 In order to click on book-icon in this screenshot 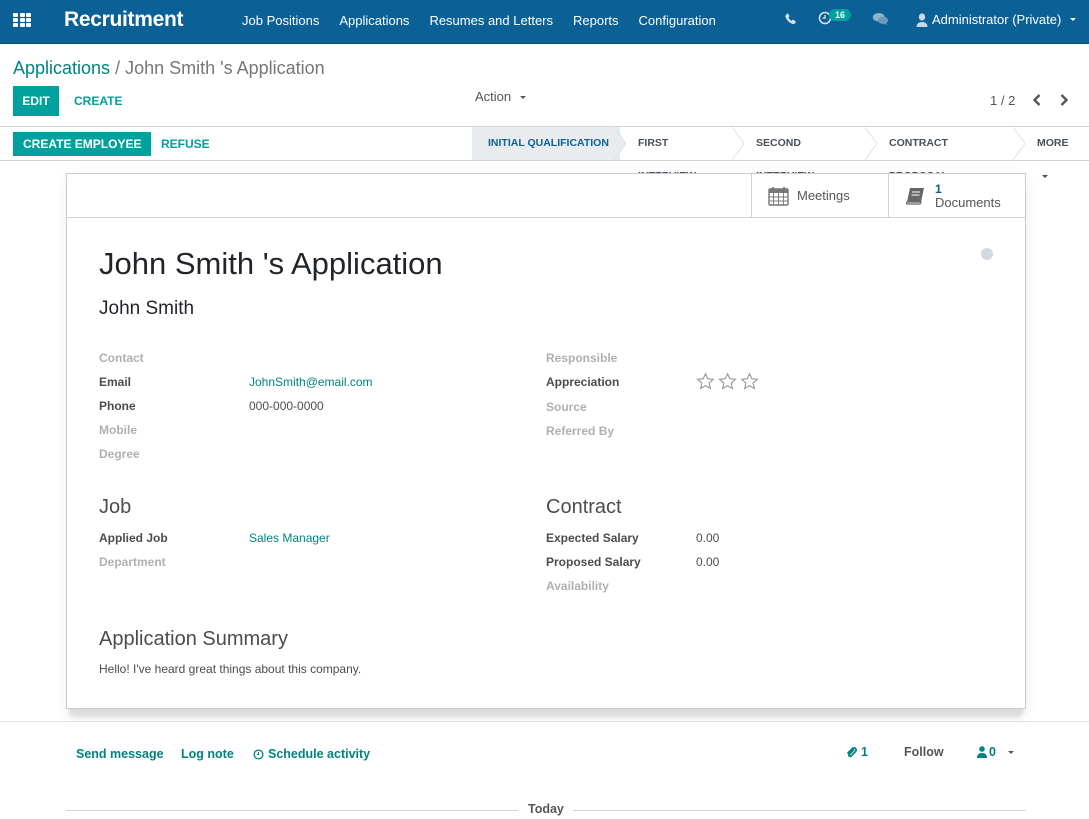, I will do `click(914, 196)`.